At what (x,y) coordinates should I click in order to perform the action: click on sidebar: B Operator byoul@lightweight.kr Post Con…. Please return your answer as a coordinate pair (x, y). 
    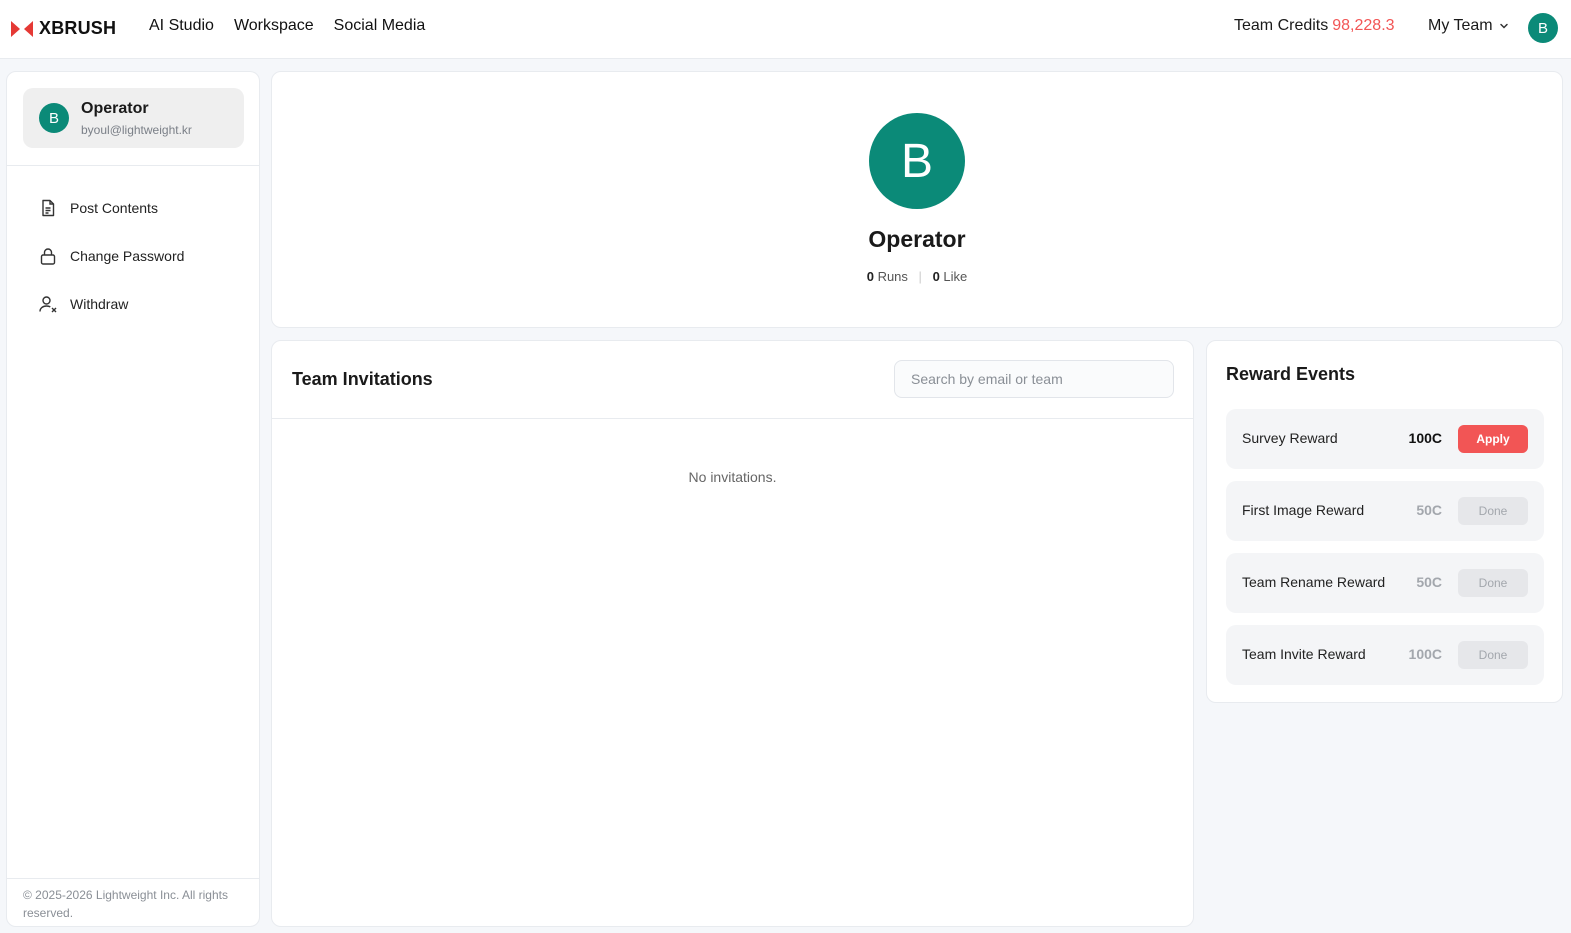
    Looking at the image, I should click on (133, 499).